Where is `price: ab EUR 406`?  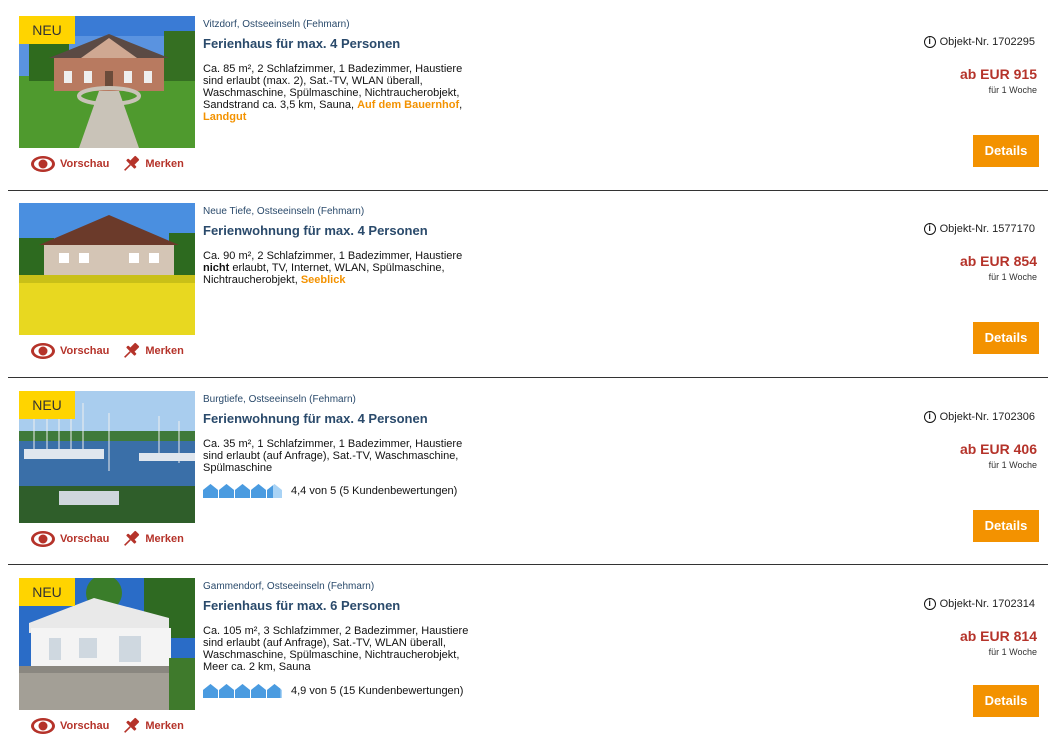 price: ab EUR 406 is located at coordinates (998, 449).